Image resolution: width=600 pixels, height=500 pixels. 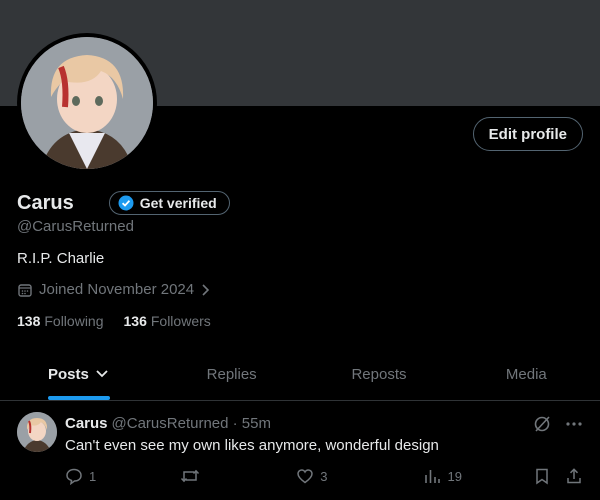 I want to click on chevron-down-icon, so click(x=102, y=374).